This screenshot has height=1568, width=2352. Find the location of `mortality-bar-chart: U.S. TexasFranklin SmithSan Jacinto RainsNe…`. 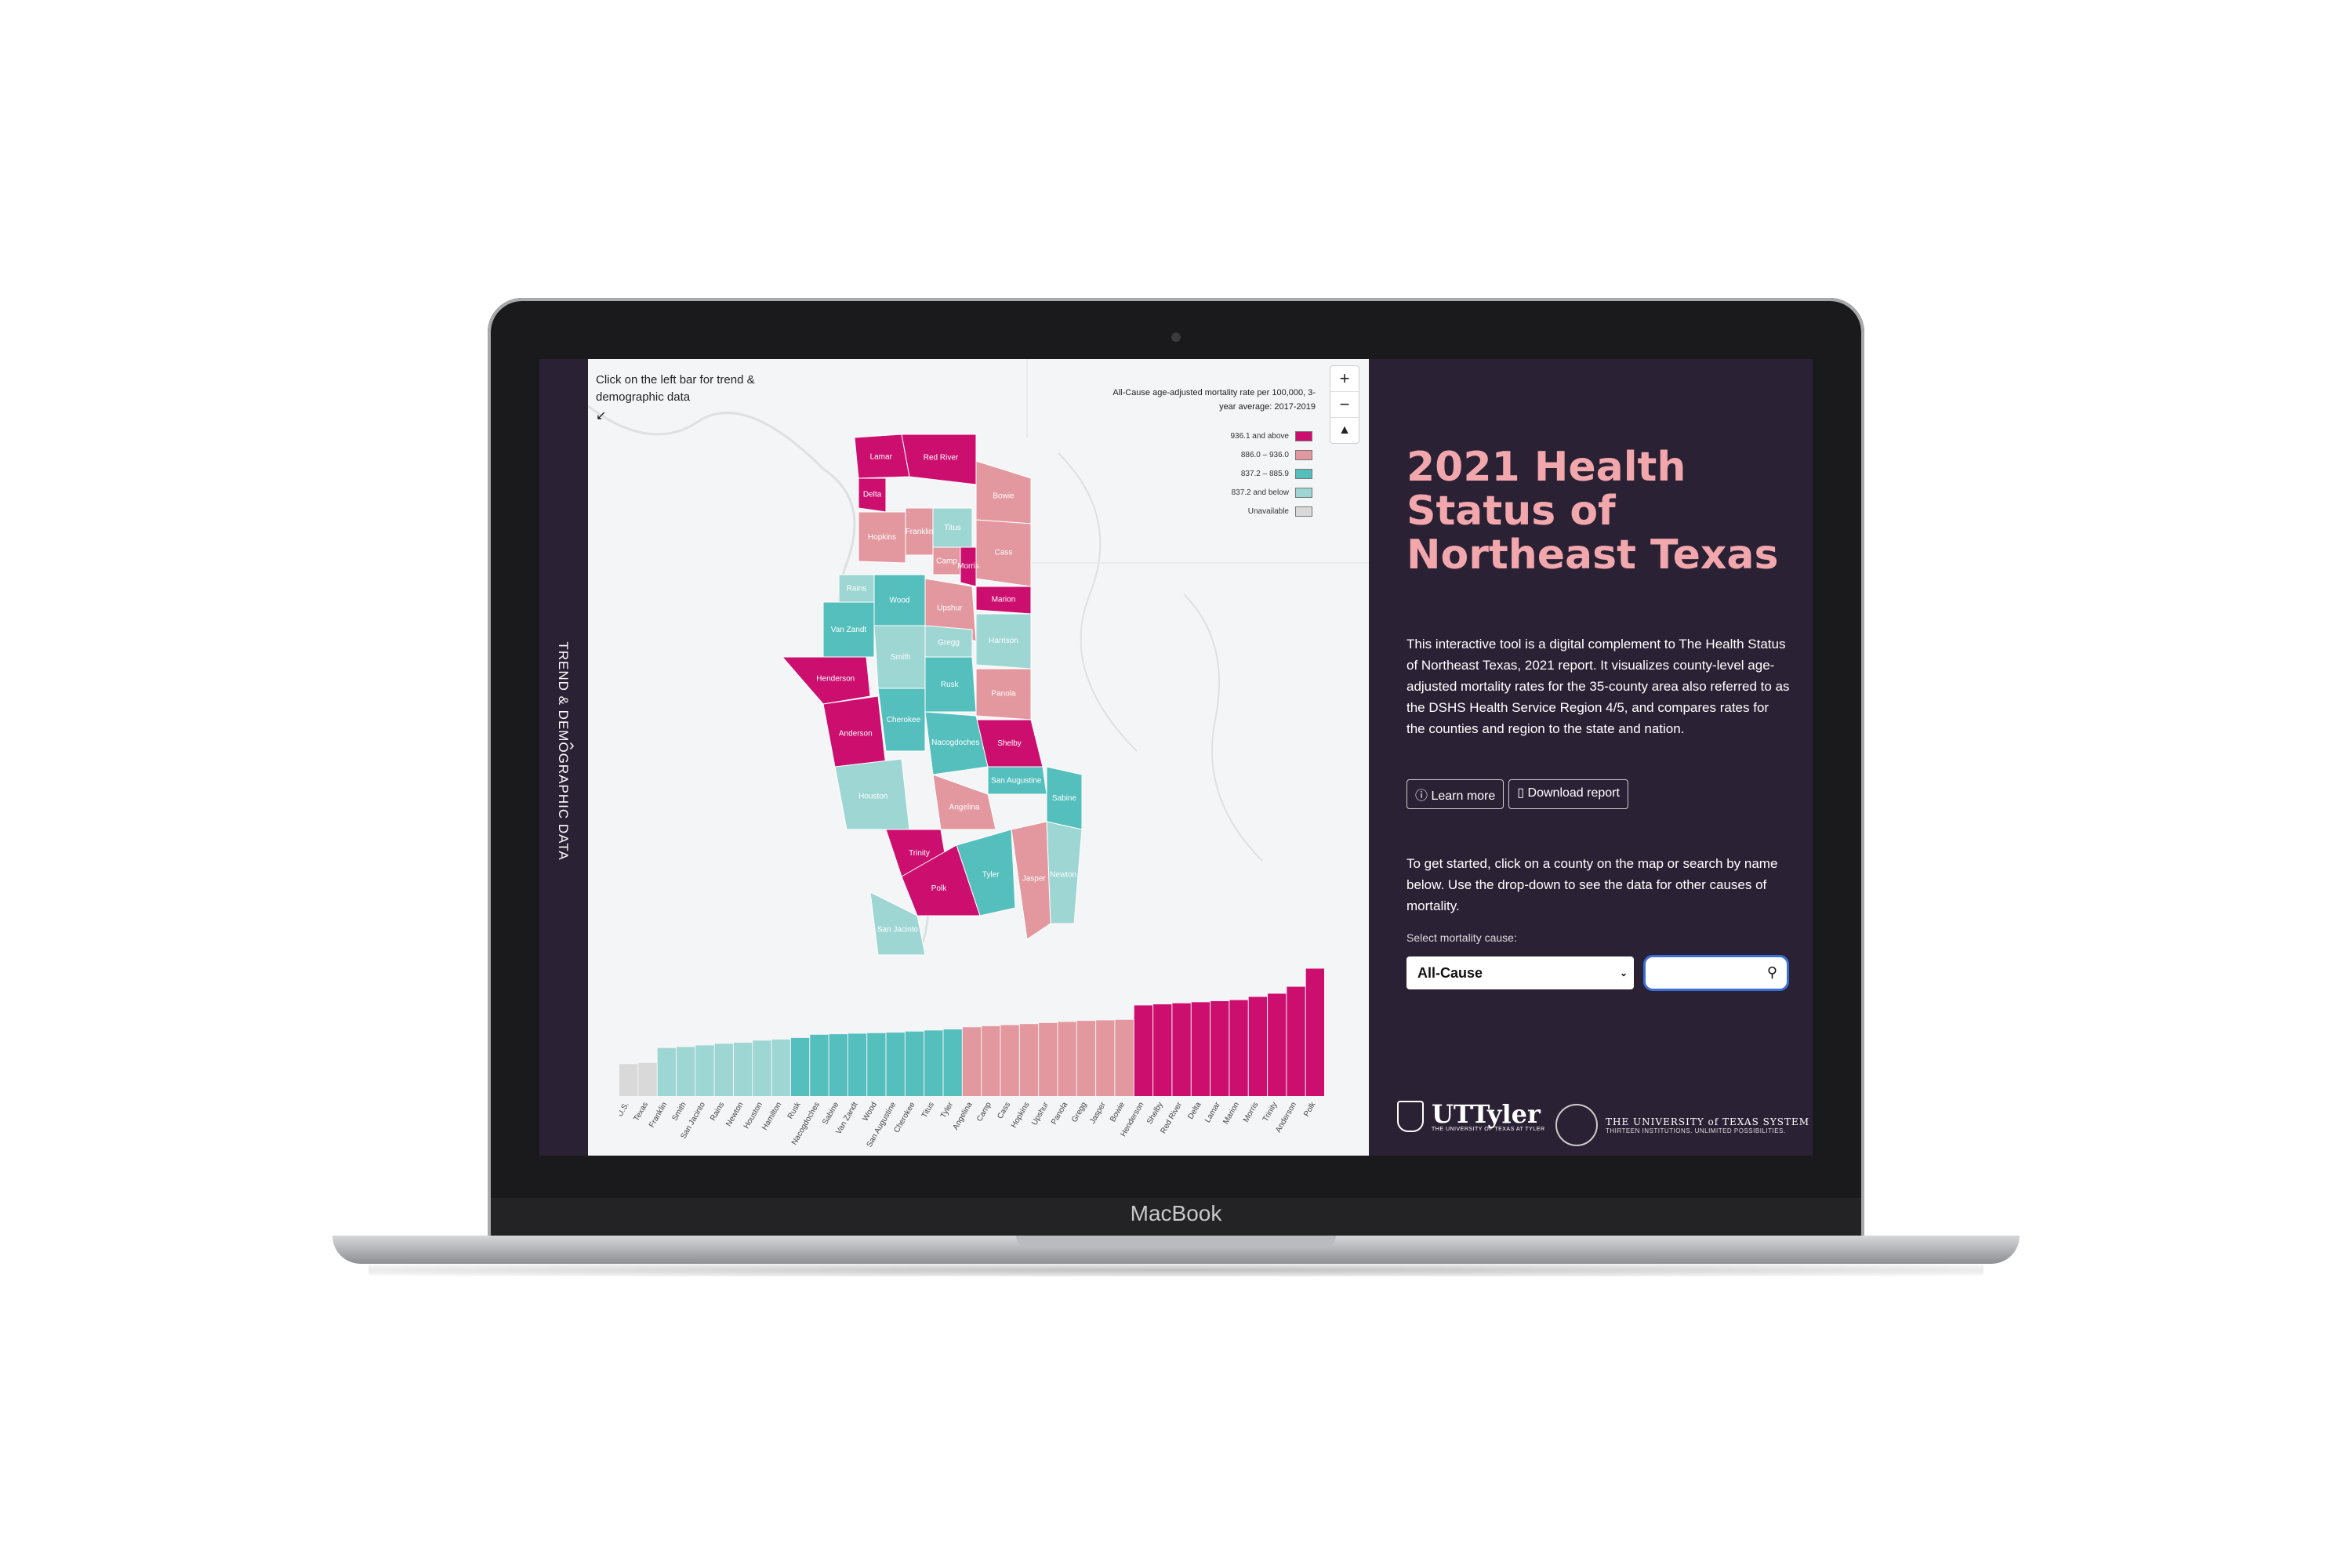

mortality-bar-chart: U.S. TexasFranklin SmithSan Jacinto RainsNe… is located at coordinates (972, 1059).